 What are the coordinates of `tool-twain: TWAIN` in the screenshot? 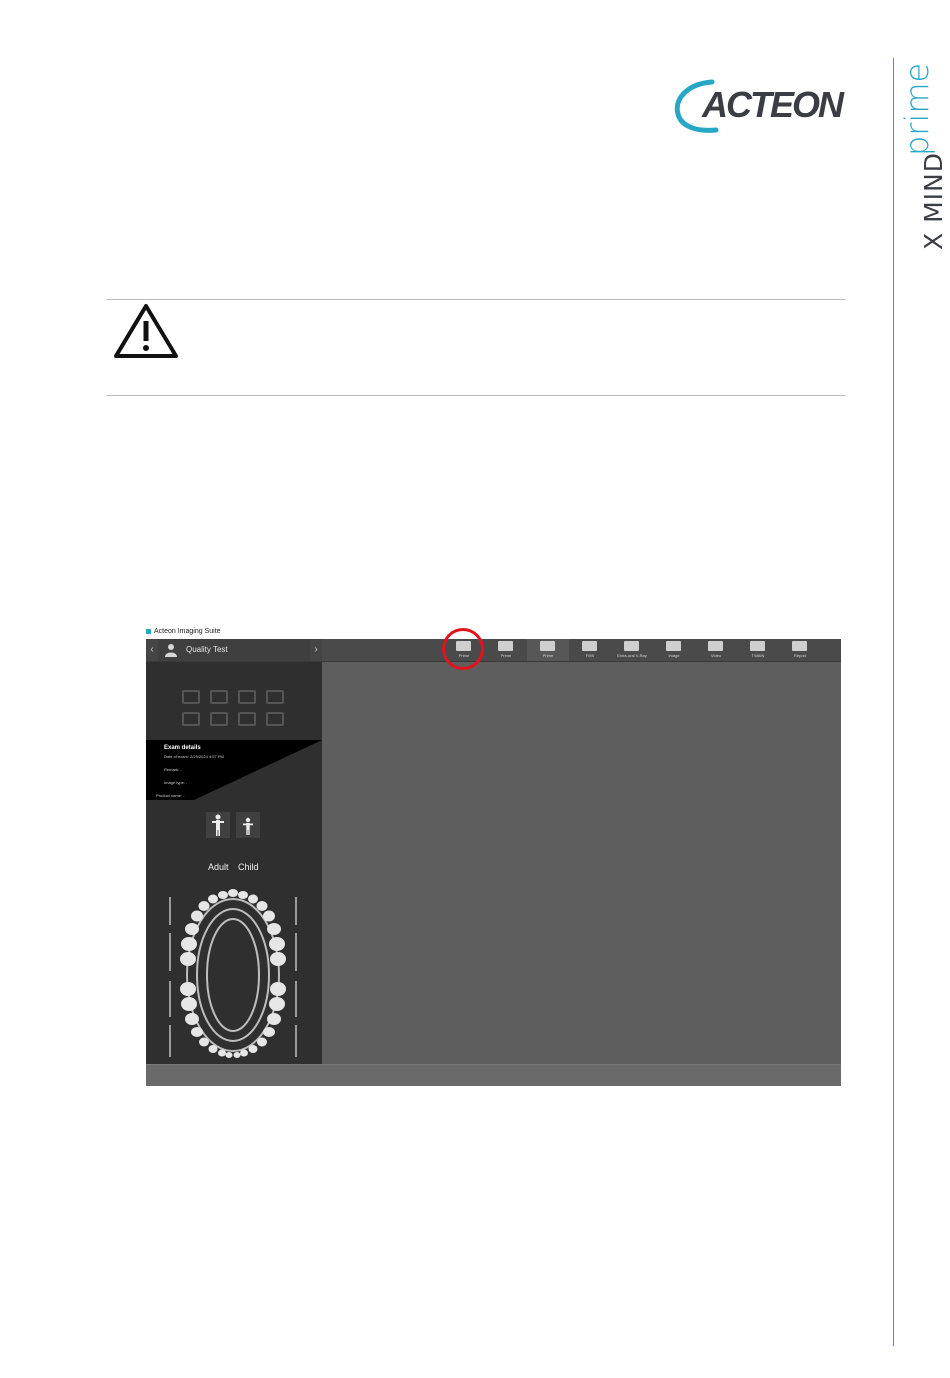 It's located at (758, 650).